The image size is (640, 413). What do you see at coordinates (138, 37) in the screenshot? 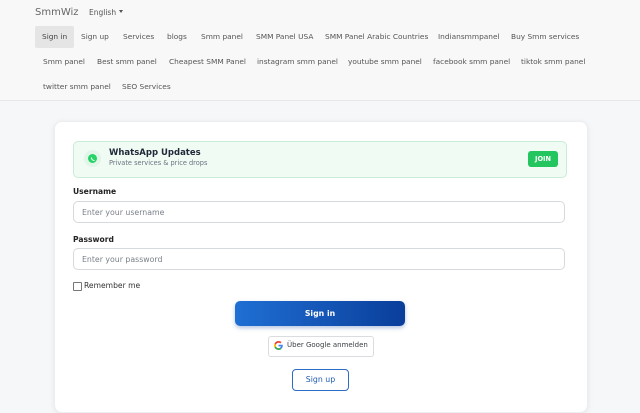
I see `nav-link-services: Services` at bounding box center [138, 37].